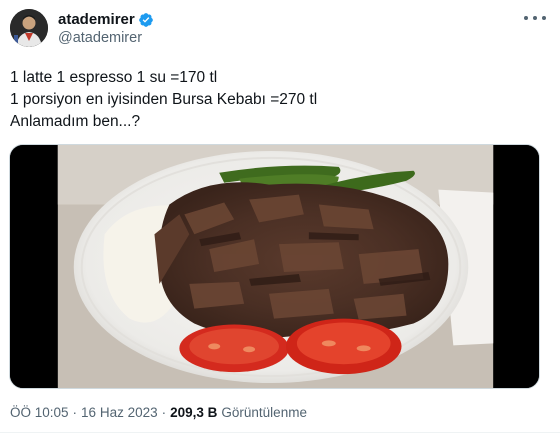 This screenshot has height=441, width=560. I want to click on more-options-icon, so click(535, 18).